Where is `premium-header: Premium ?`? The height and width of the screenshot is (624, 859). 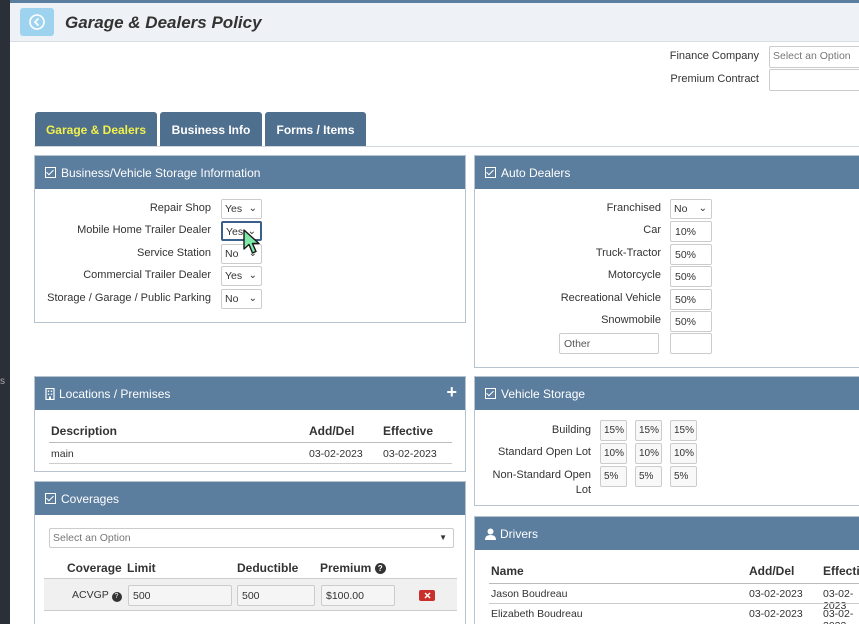
premium-header: Premium ? is located at coordinates (353, 568).